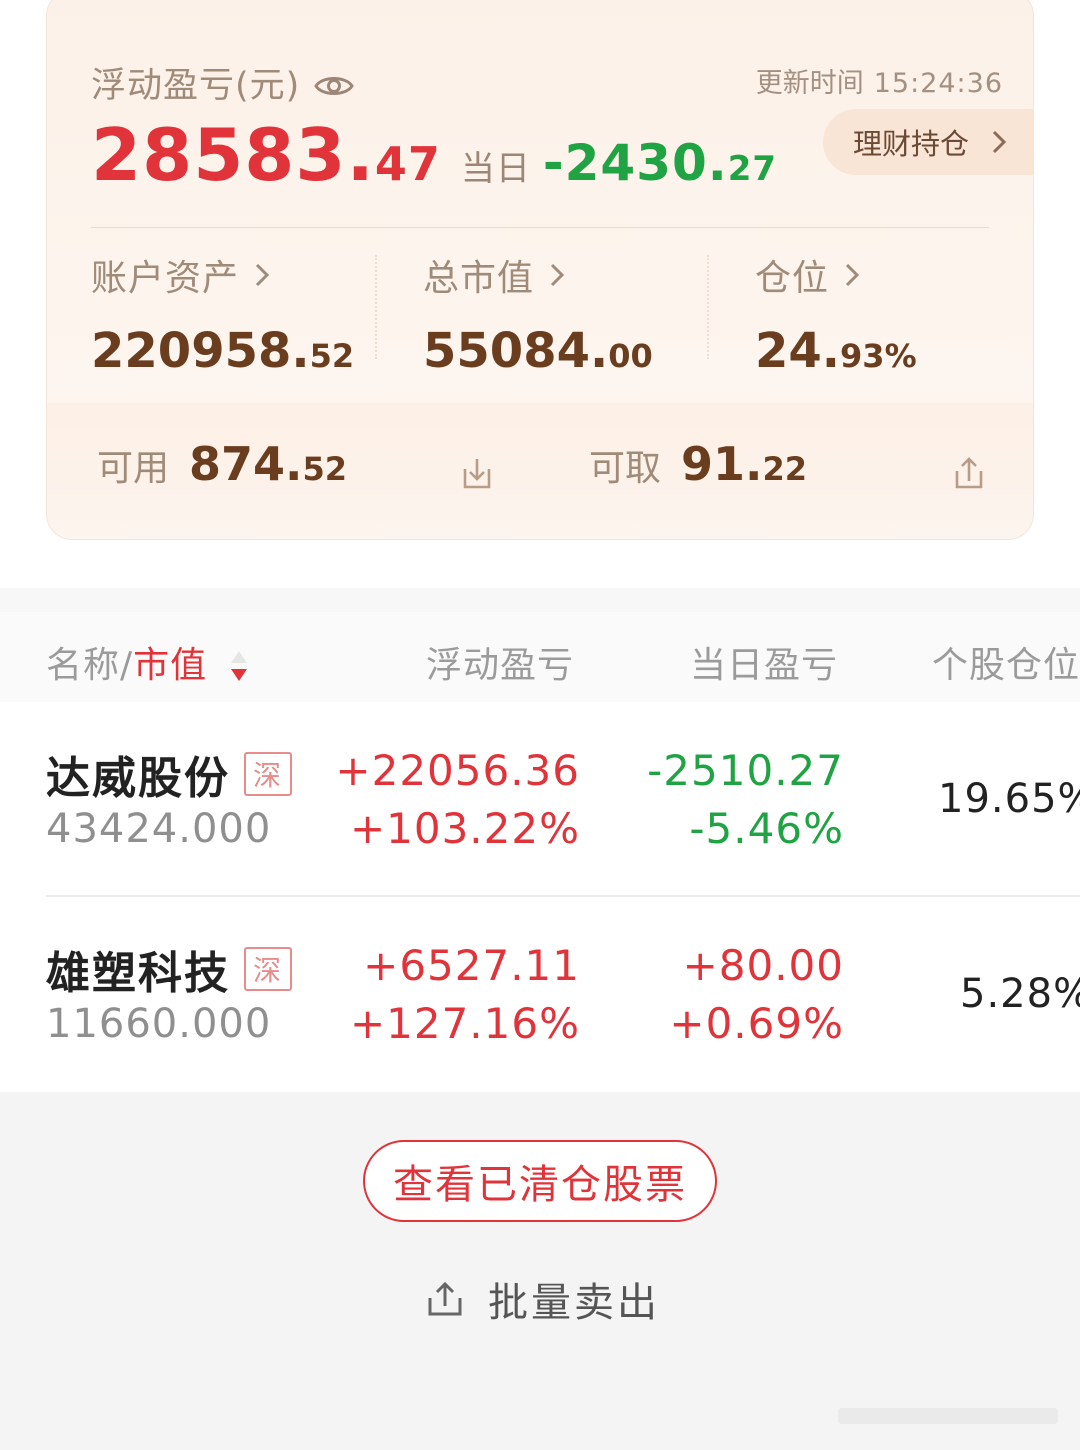 The image size is (1080, 1450). What do you see at coordinates (540, 1181) in the screenshot?
I see `view-cleared-stocks-button: 查看已清仓股票` at bounding box center [540, 1181].